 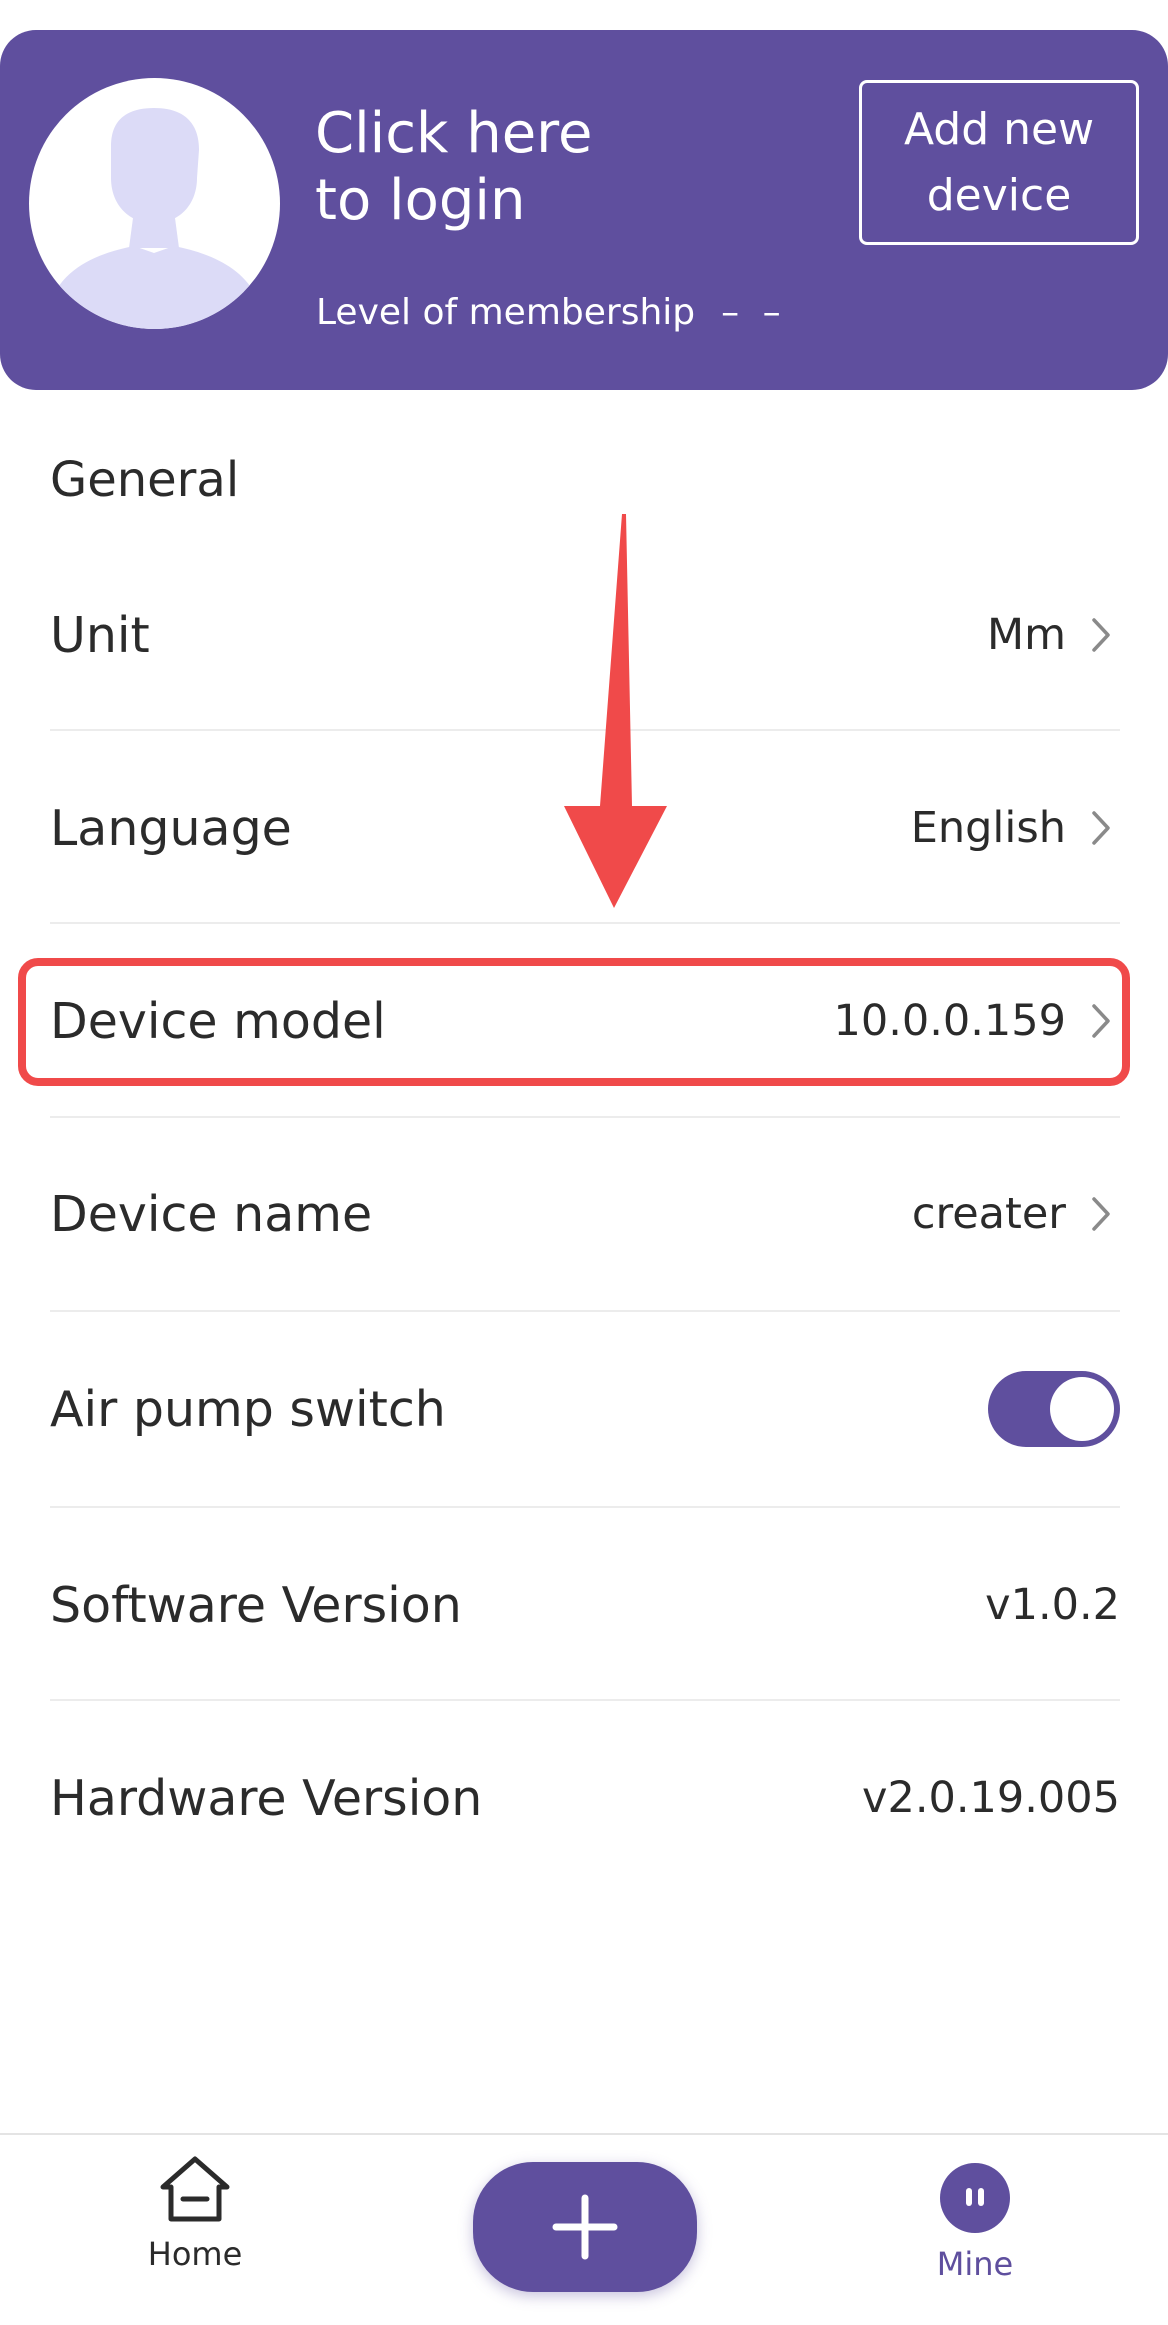 I want to click on setting-row-air-pump: Air pump switch, so click(x=585, y=1409).